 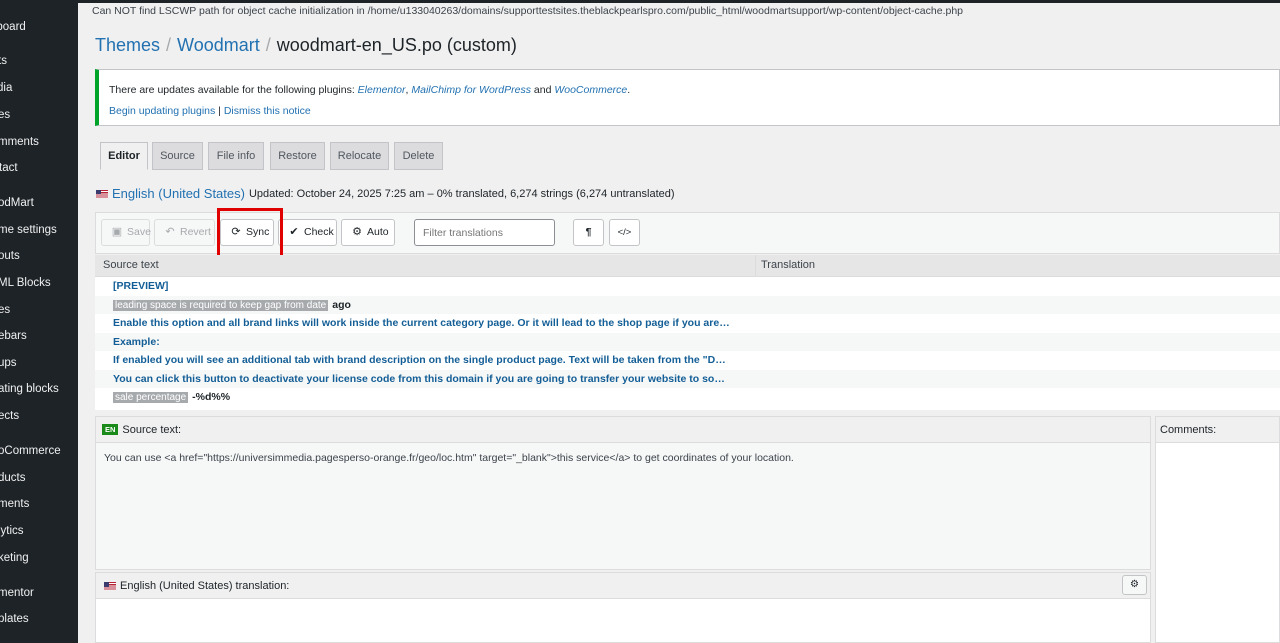 What do you see at coordinates (141, 286) in the screenshot?
I see `source-string: [PREVIEW]` at bounding box center [141, 286].